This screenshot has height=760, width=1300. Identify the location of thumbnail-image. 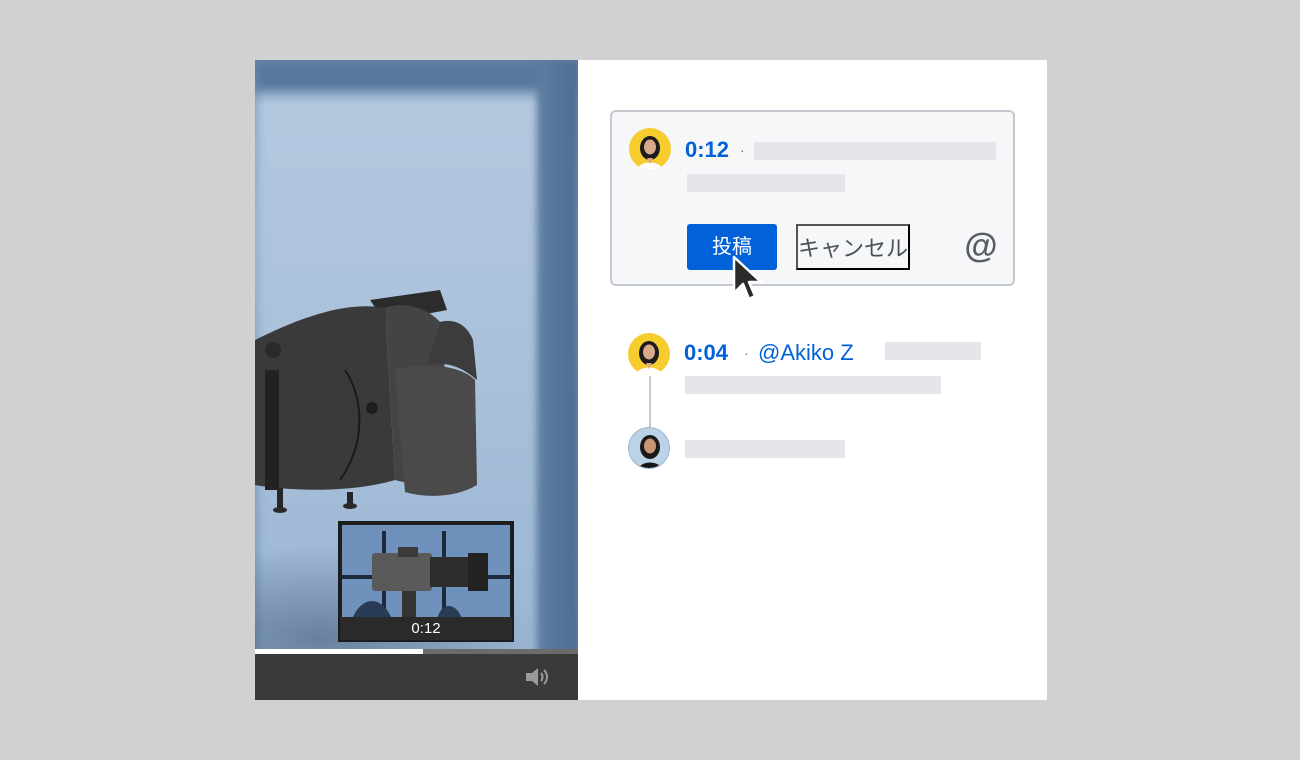
(426, 572).